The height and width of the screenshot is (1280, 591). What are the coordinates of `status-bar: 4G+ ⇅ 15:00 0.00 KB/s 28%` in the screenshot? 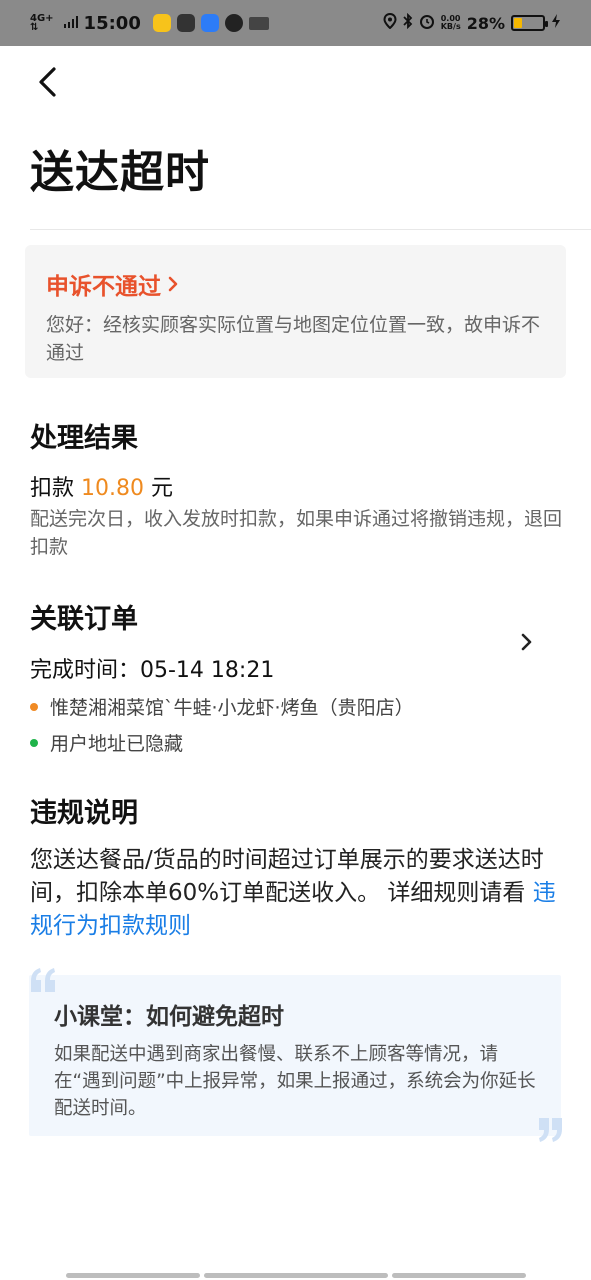 It's located at (295, 23).